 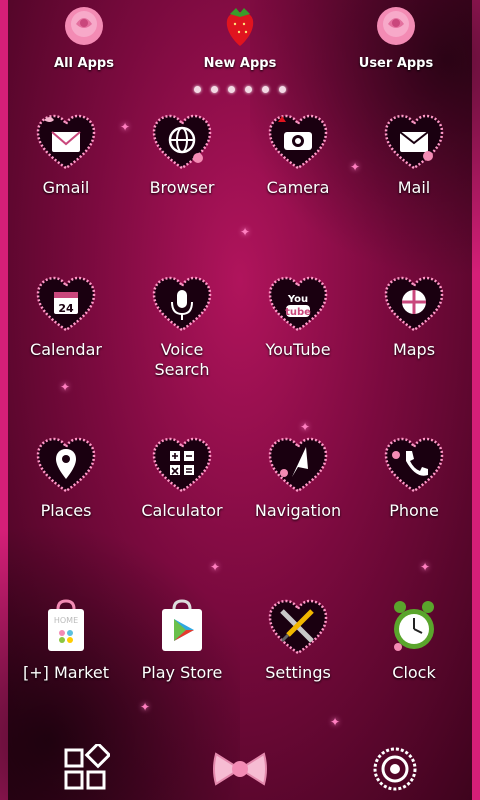 I want to click on app-mail: Mail, so click(x=414, y=154).